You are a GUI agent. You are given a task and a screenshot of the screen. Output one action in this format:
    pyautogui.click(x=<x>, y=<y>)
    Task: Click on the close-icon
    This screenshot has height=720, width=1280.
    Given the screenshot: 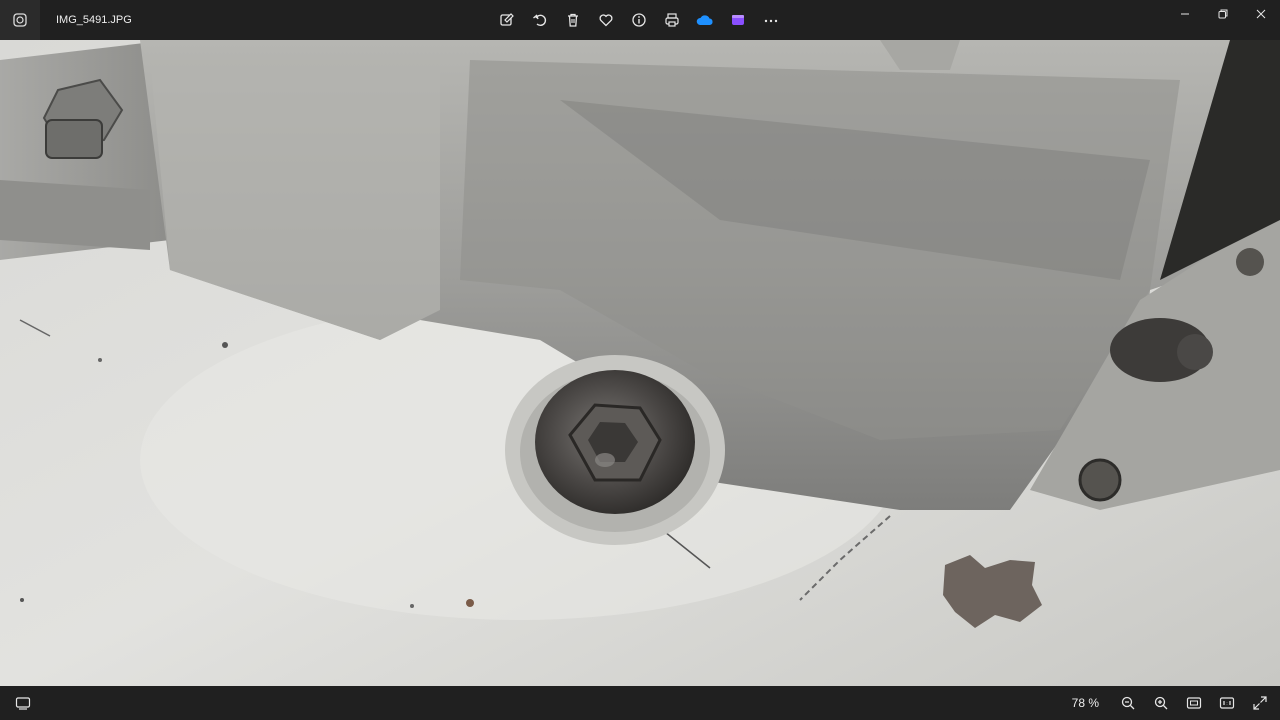 What is the action you would take?
    pyautogui.click(x=1261, y=14)
    